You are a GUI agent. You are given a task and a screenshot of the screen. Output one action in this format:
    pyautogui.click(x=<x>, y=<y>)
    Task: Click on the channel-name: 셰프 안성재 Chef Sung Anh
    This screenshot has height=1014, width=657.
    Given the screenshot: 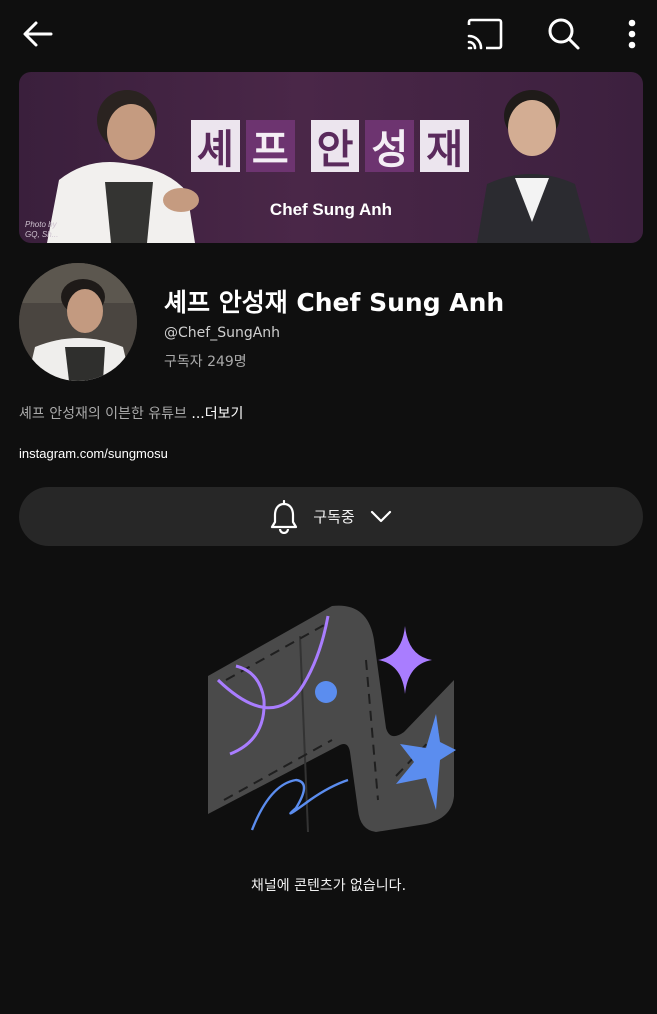 What is the action you would take?
    pyautogui.click(x=334, y=302)
    